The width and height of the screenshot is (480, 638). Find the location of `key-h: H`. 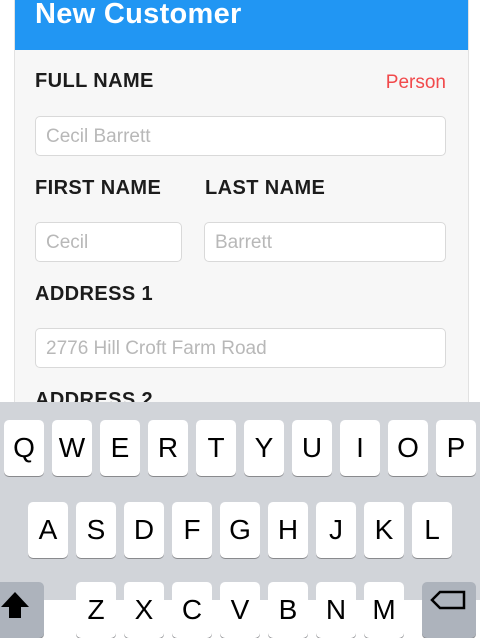

key-h: H is located at coordinates (288, 530).